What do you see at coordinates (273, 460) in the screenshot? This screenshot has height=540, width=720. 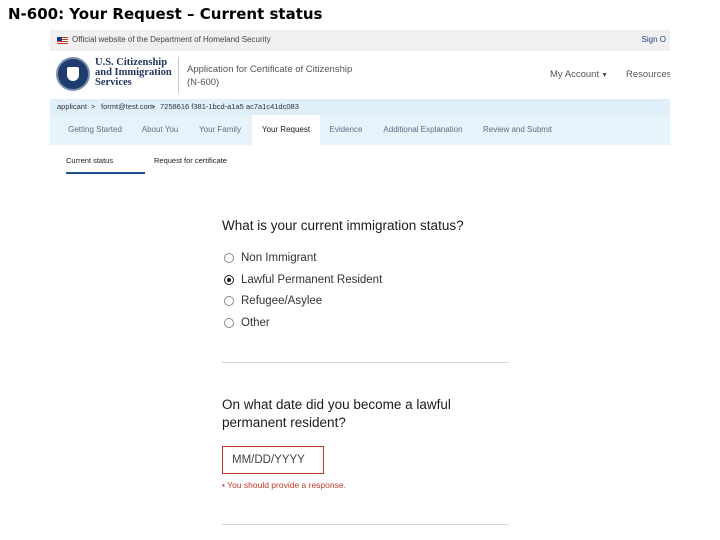 I see `lpr-date-input` at bounding box center [273, 460].